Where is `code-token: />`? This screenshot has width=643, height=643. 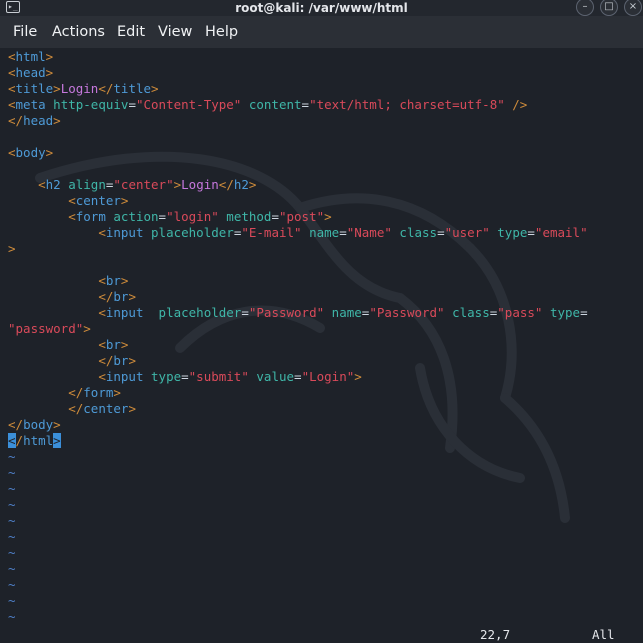 code-token: /> is located at coordinates (520, 104).